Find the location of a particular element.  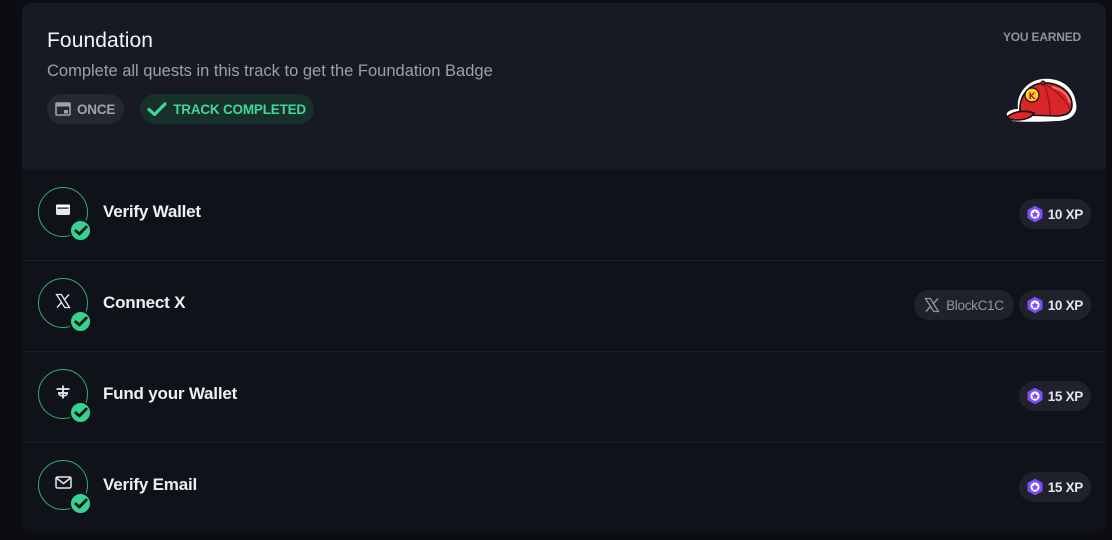

mail-icon is located at coordinates (63, 485).